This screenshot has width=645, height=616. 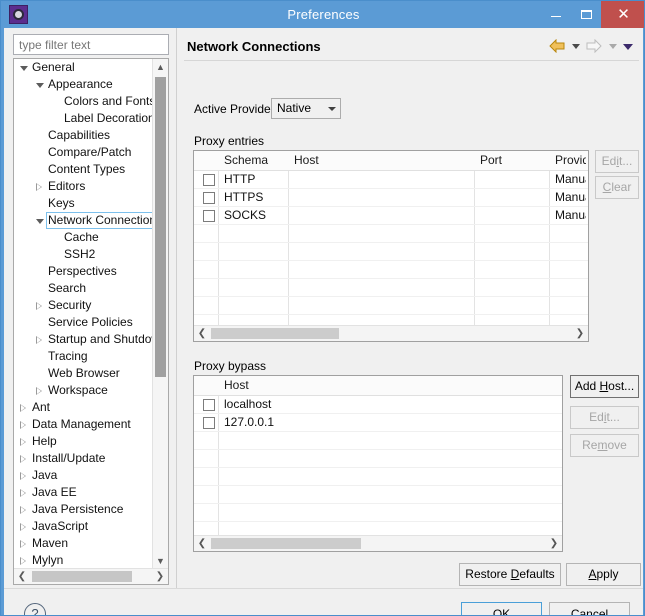 What do you see at coordinates (83, 135) in the screenshot?
I see `sidebar-item-capabilities: Capabilities` at bounding box center [83, 135].